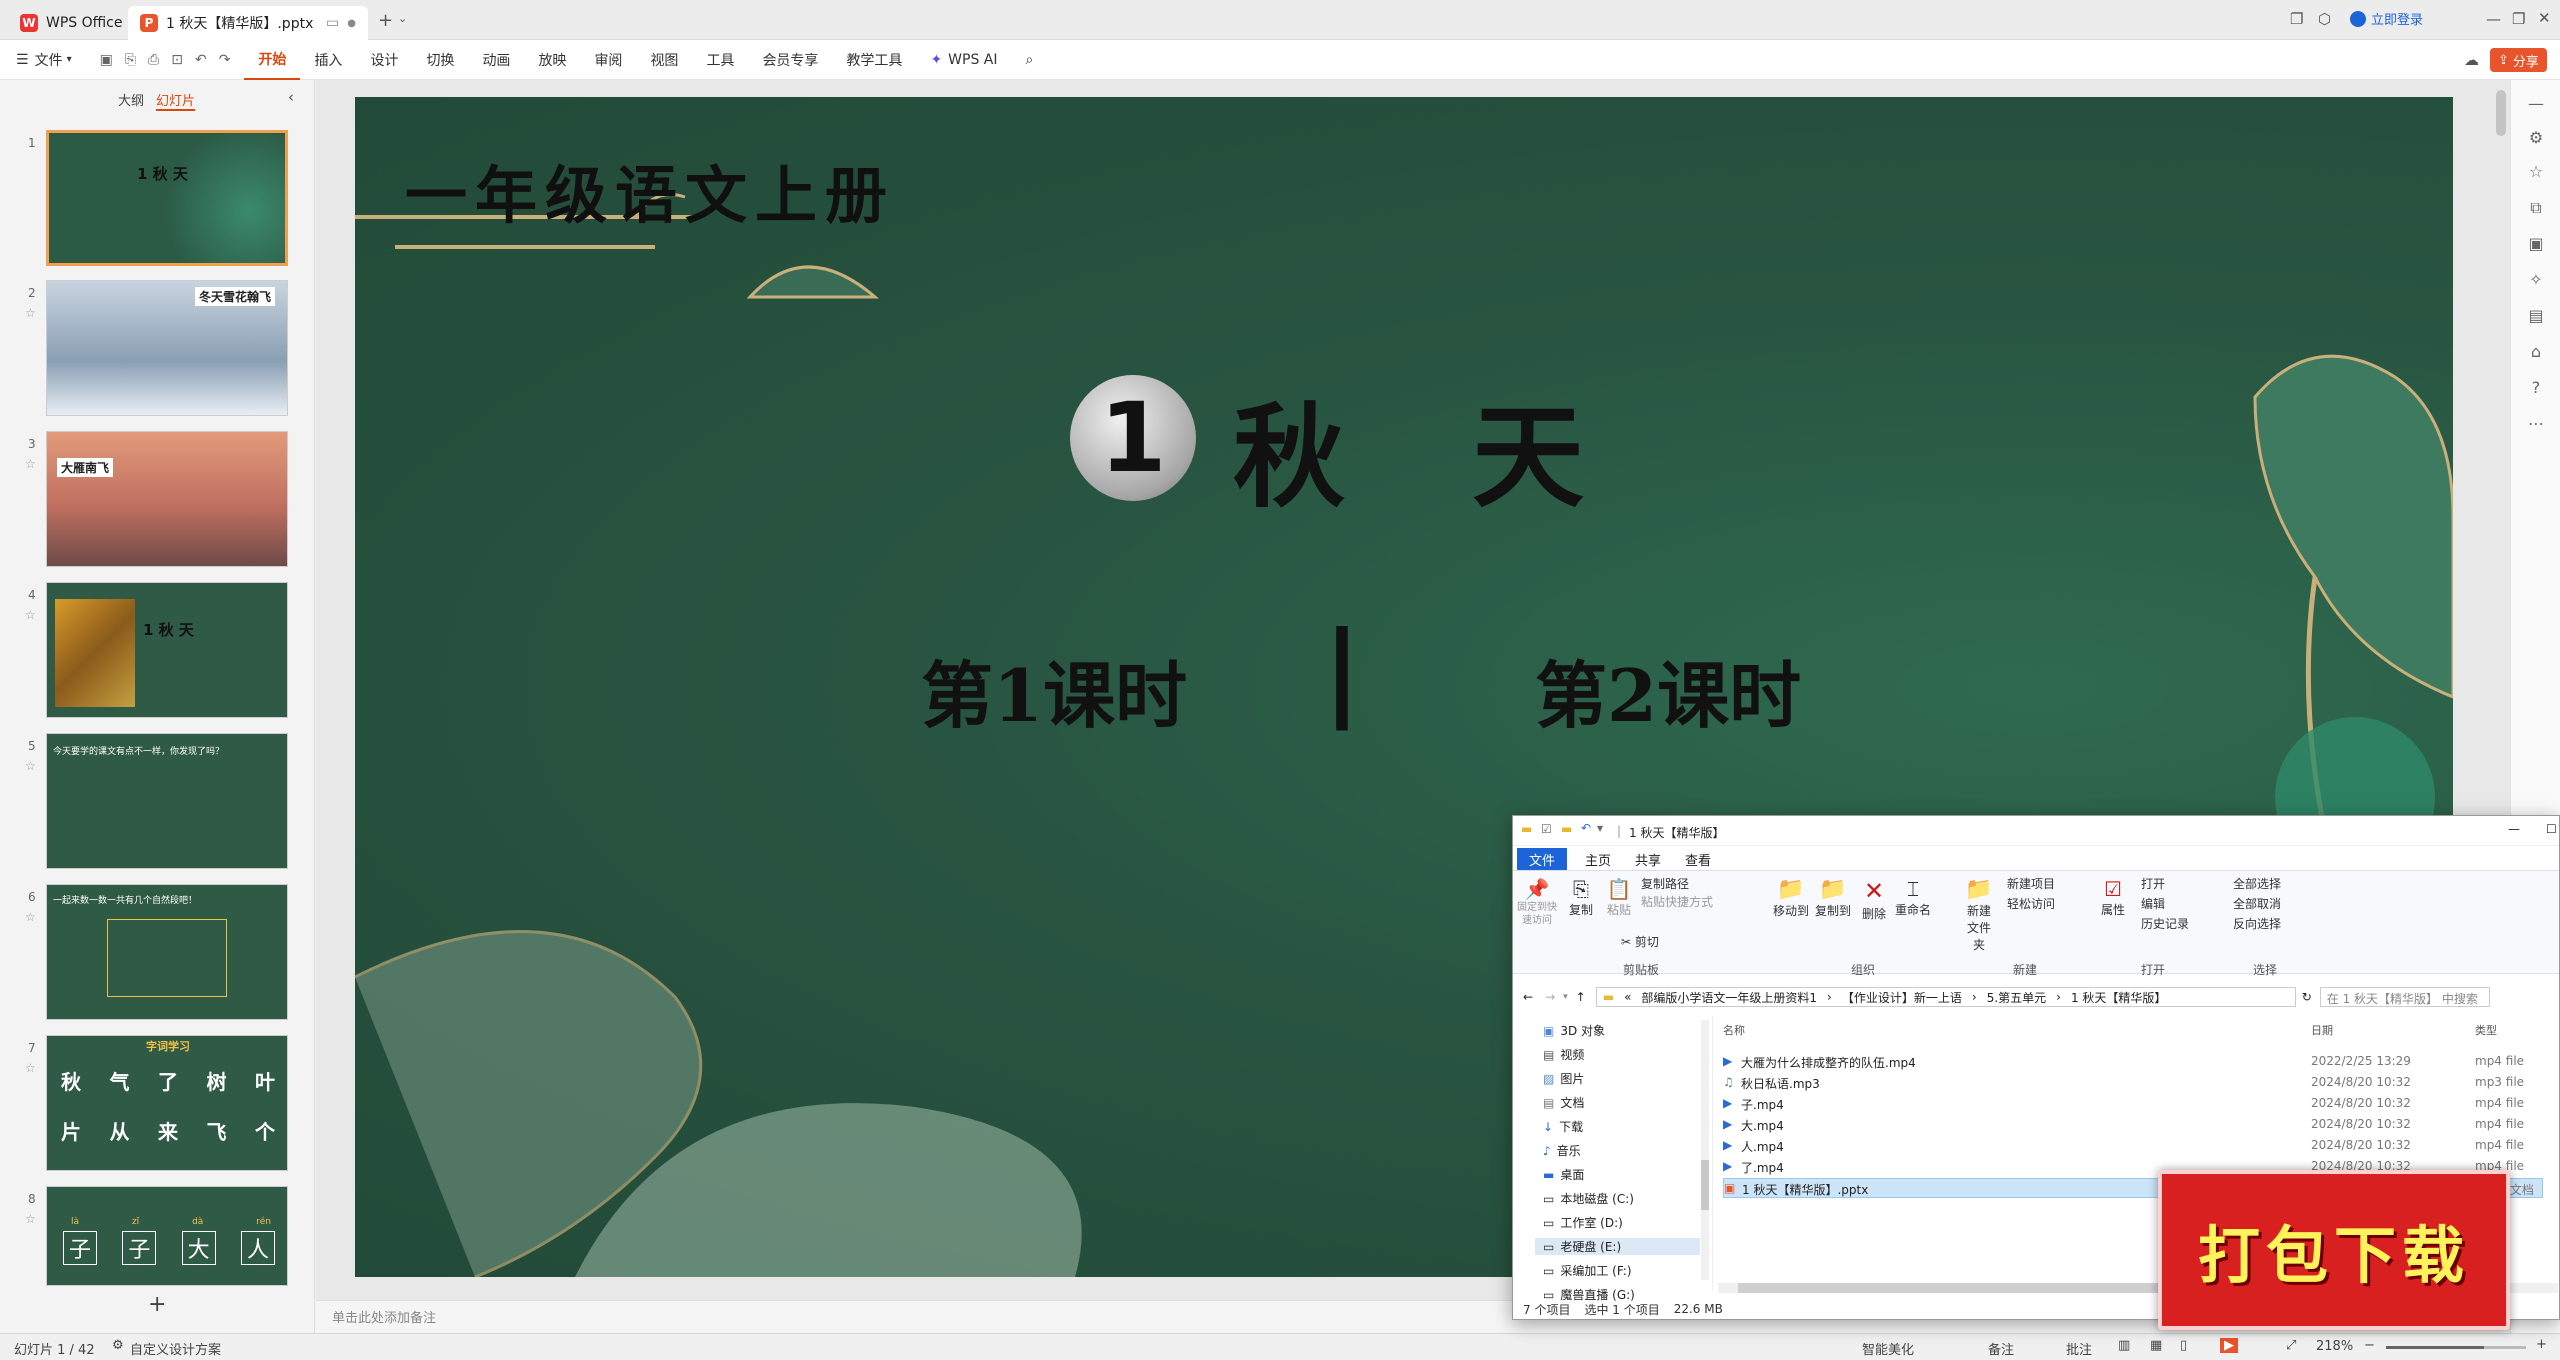 The width and height of the screenshot is (2560, 1360). I want to click on history-button: 历史记录, so click(2165, 923).